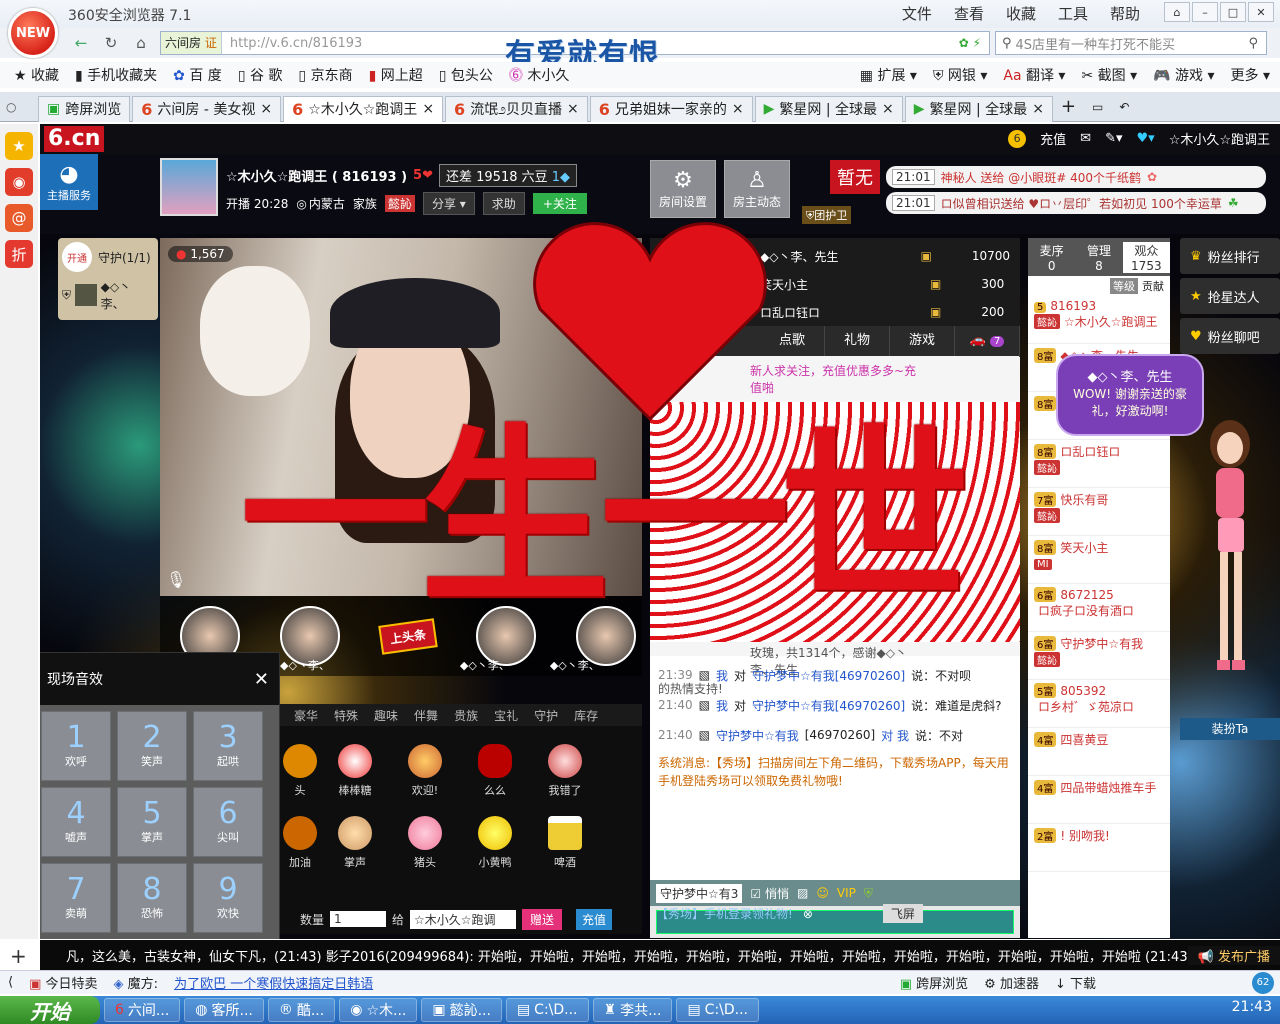 The width and height of the screenshot is (1280, 1024). What do you see at coordinates (895, 735) in the screenshot?
I see `chat-target: 对 我` at bounding box center [895, 735].